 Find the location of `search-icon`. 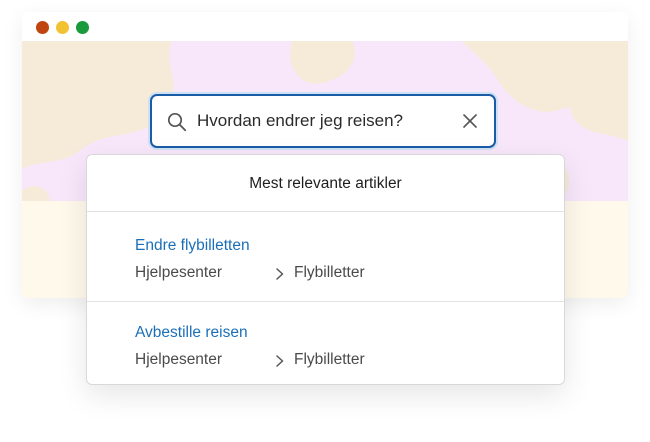

search-icon is located at coordinates (177, 122).